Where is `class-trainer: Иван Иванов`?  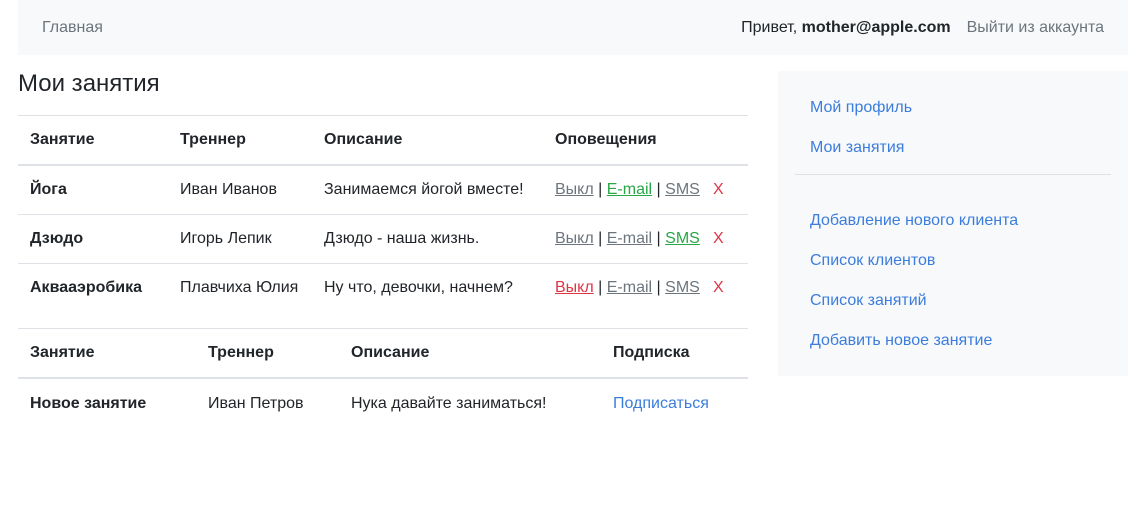
class-trainer: Иван Иванов is located at coordinates (228, 189).